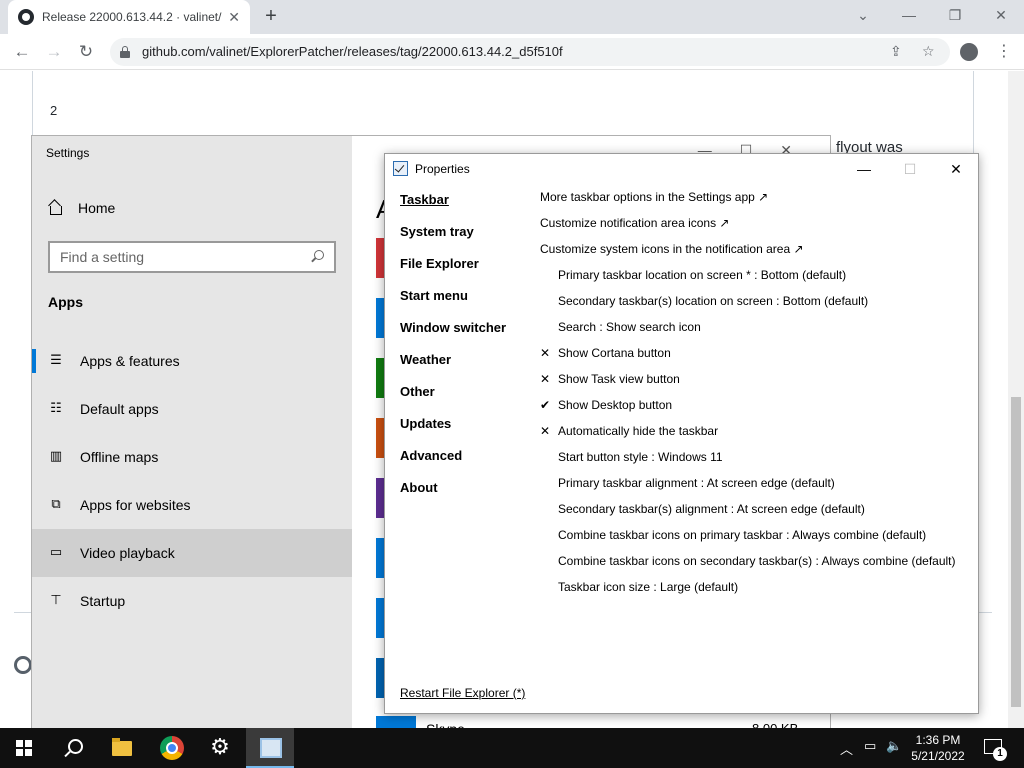 The image size is (1024, 768). What do you see at coordinates (86, 52) in the screenshot?
I see `reload-icon: ↻` at bounding box center [86, 52].